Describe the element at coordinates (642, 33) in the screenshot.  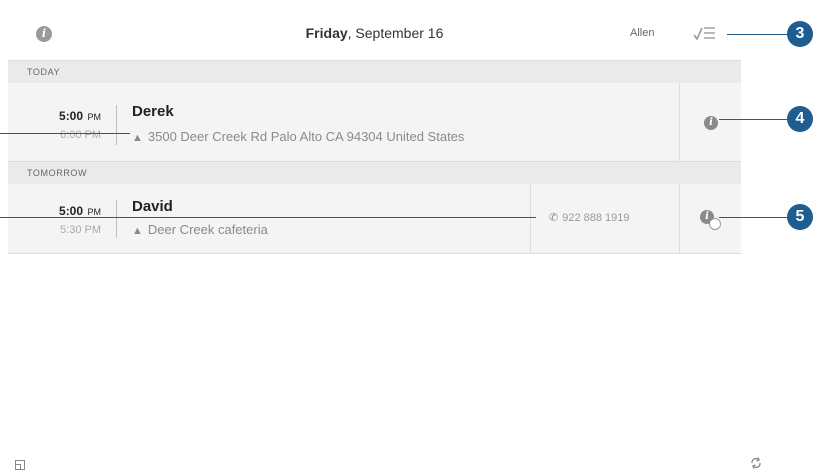
I see `user-name: Allen` at that location.